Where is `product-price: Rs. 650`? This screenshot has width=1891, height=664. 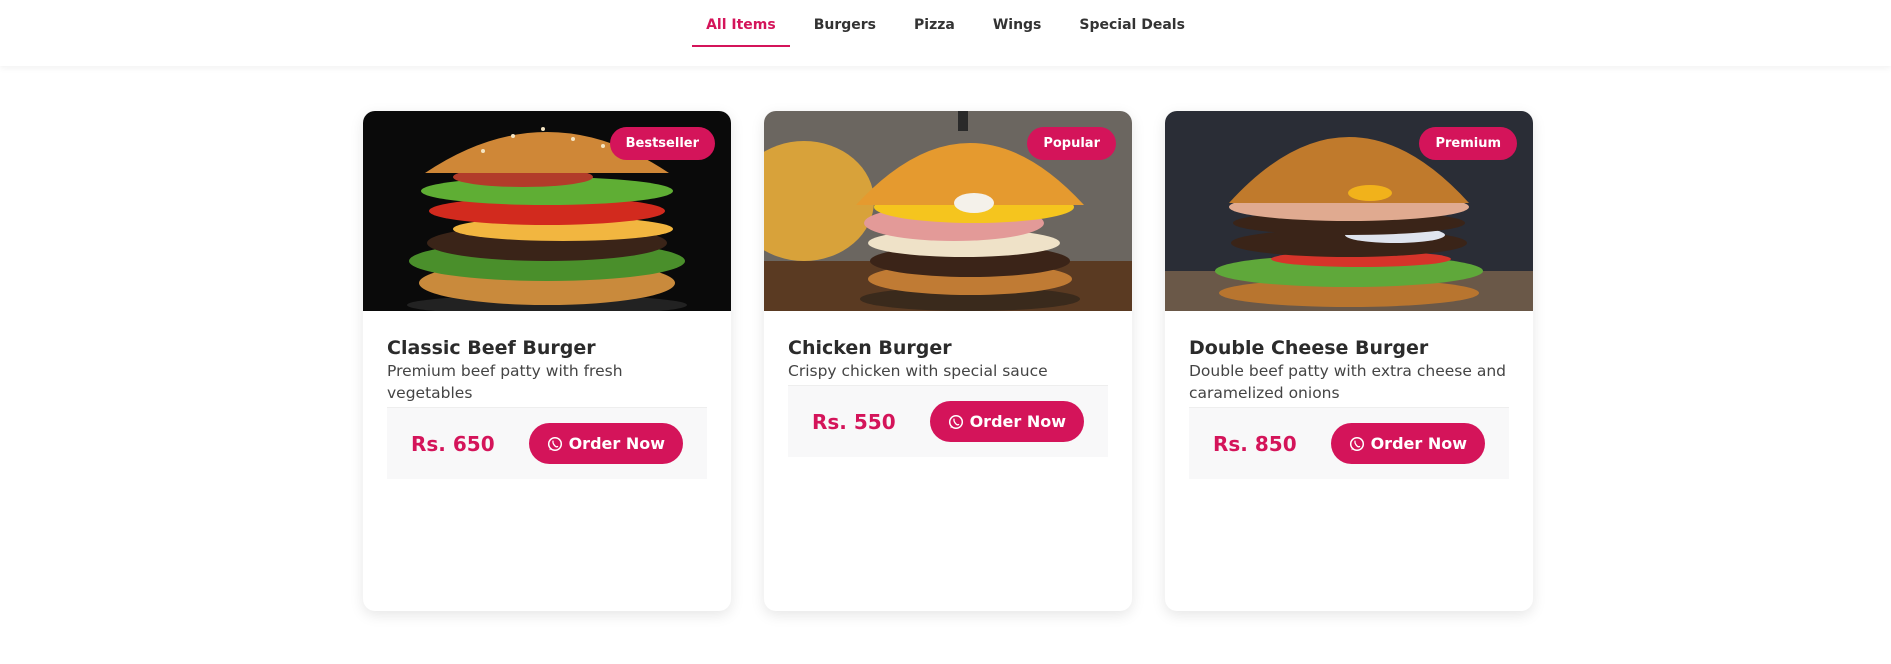
product-price: Rs. 650 is located at coordinates (453, 443).